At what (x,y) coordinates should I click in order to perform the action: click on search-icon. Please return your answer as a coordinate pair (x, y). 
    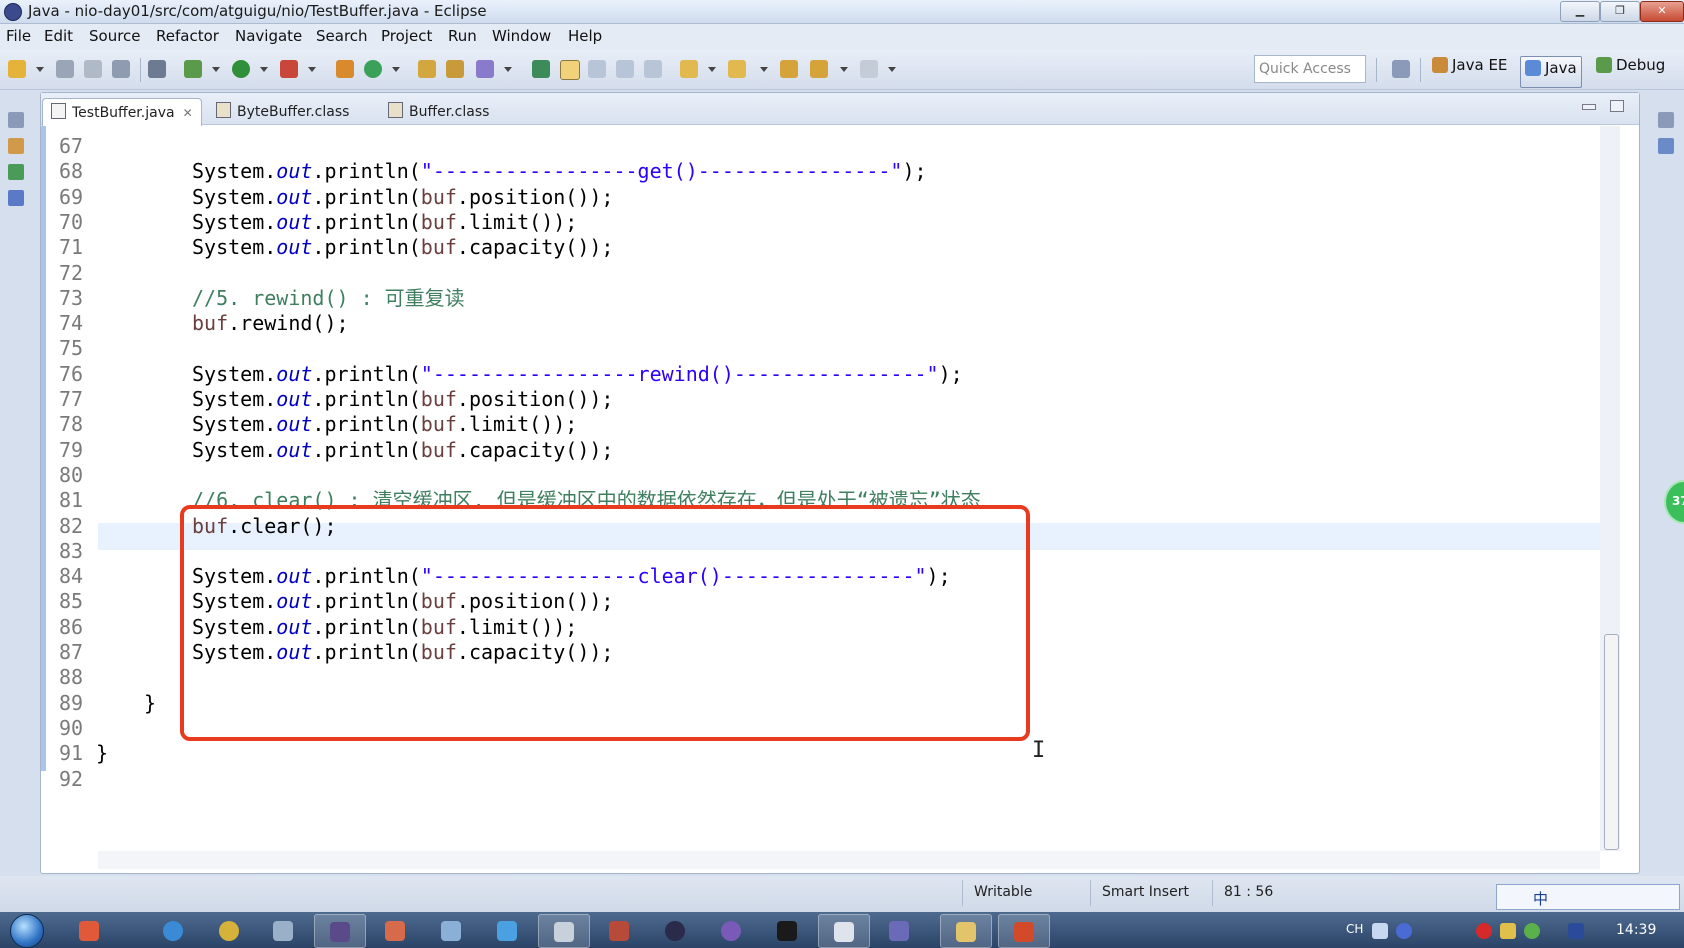
    Looking at the image, I should click on (485, 69).